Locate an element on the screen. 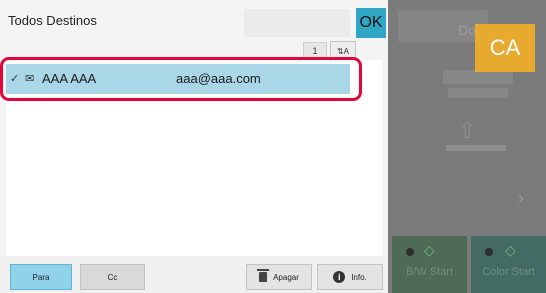 This screenshot has height=293, width=546. info-button: i Info. is located at coordinates (350, 277).